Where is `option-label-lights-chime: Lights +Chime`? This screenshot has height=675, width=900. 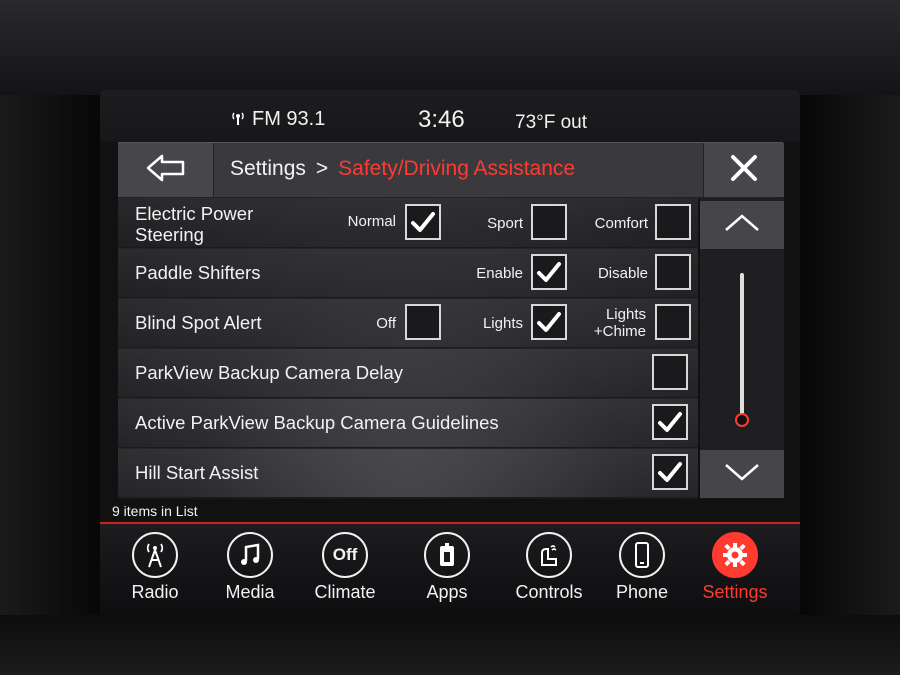
option-label-lights-chime: Lights +Chime is located at coordinates (619, 323).